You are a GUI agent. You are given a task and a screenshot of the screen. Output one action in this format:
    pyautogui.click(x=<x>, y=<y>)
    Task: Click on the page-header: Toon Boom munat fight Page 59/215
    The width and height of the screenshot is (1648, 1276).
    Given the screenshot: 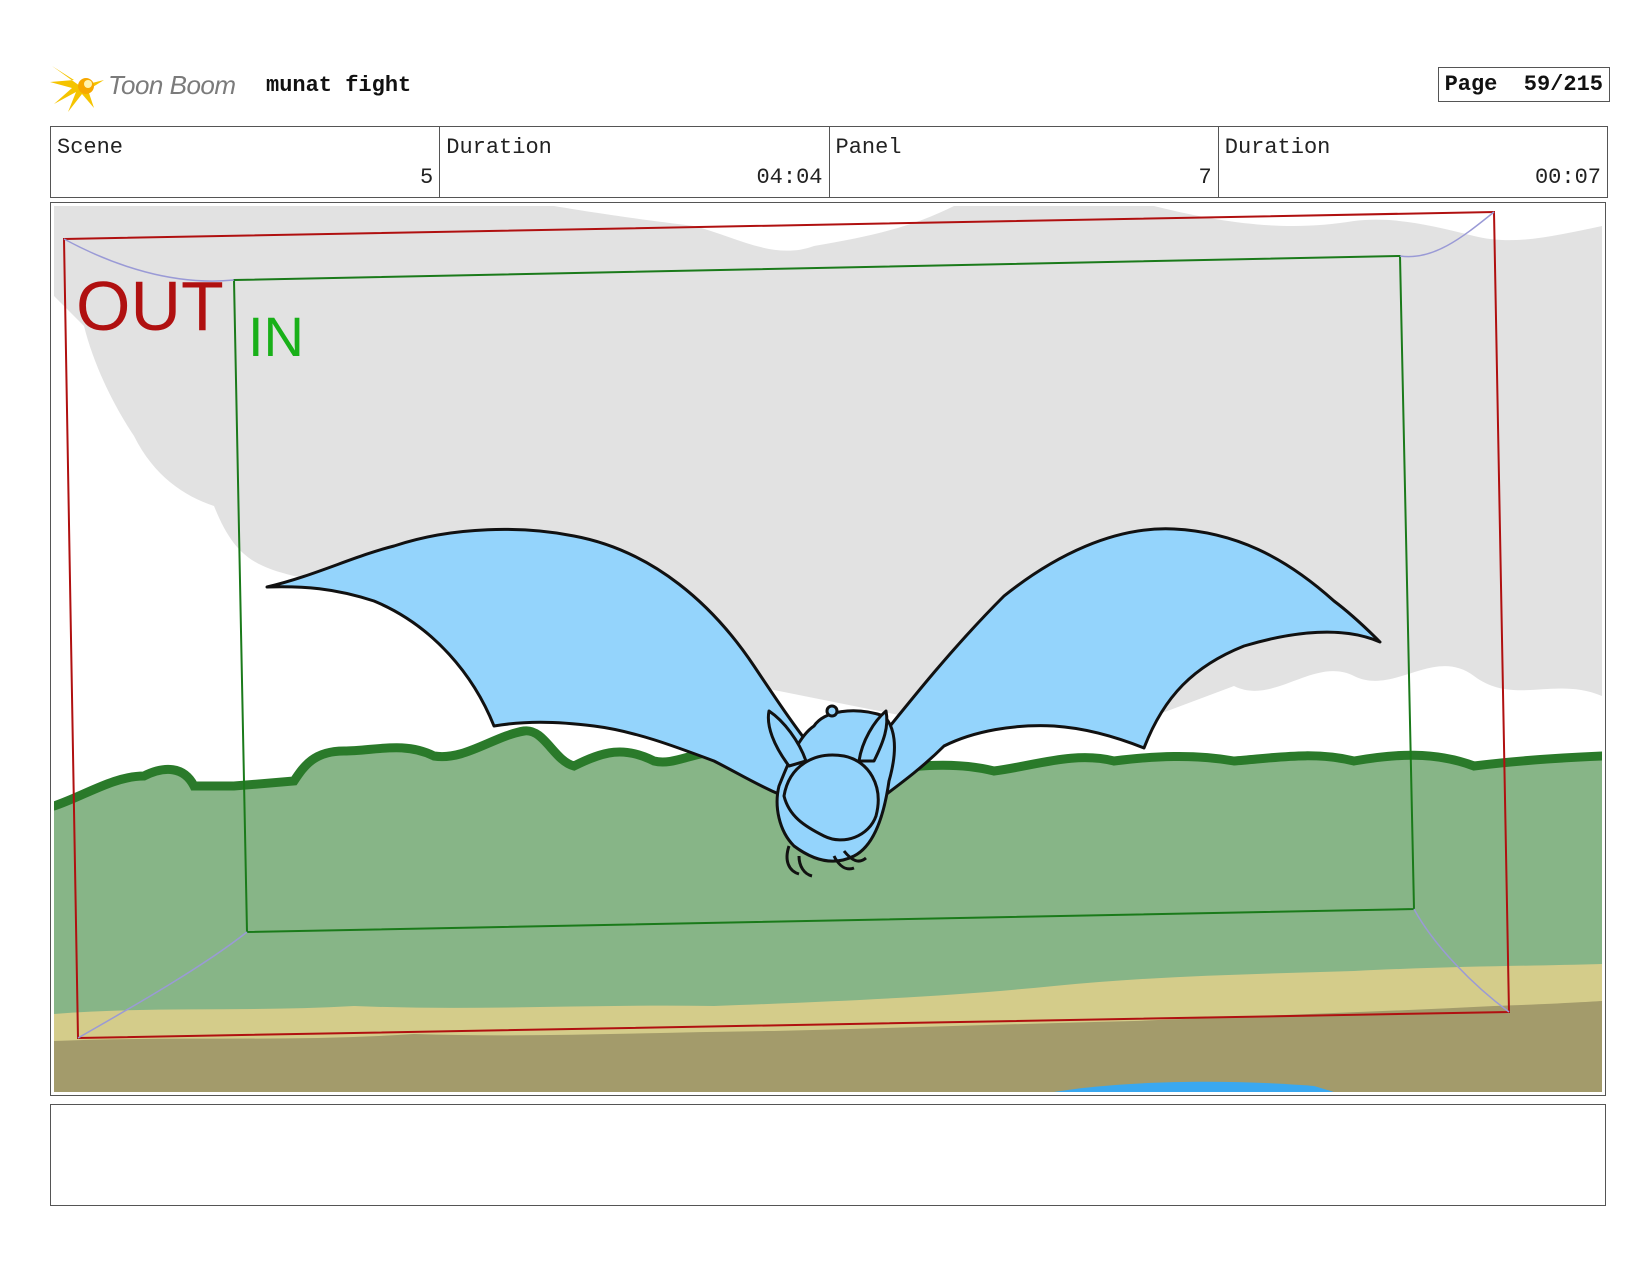 What is the action you would take?
    pyautogui.click(x=830, y=84)
    